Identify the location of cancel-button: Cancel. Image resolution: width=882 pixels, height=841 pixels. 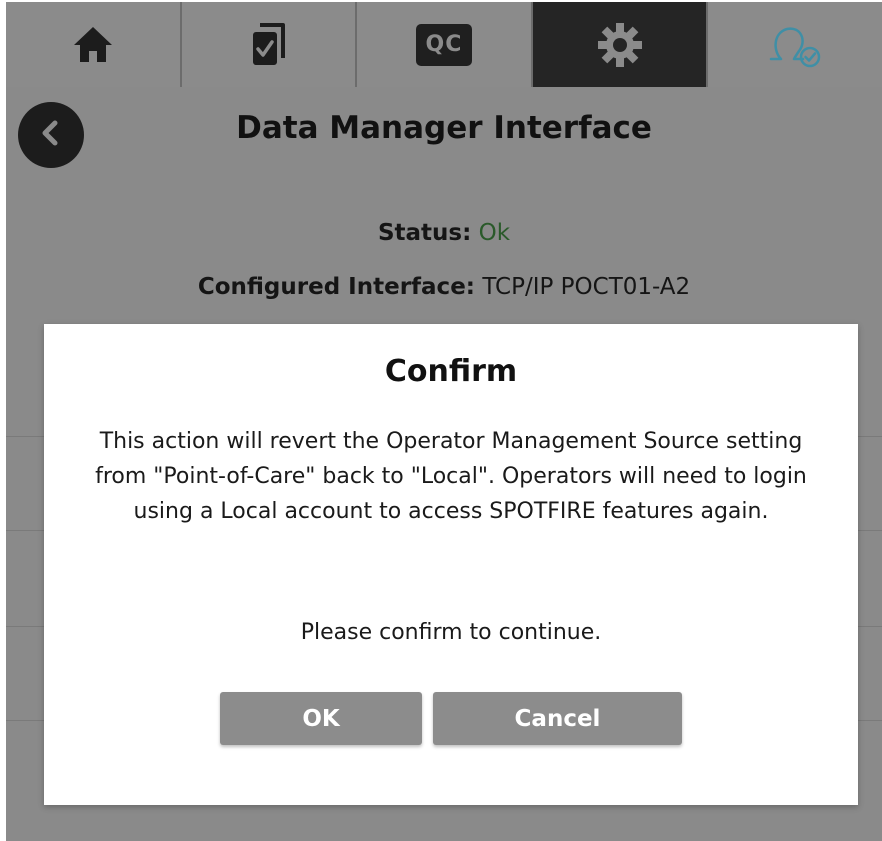
(557, 718).